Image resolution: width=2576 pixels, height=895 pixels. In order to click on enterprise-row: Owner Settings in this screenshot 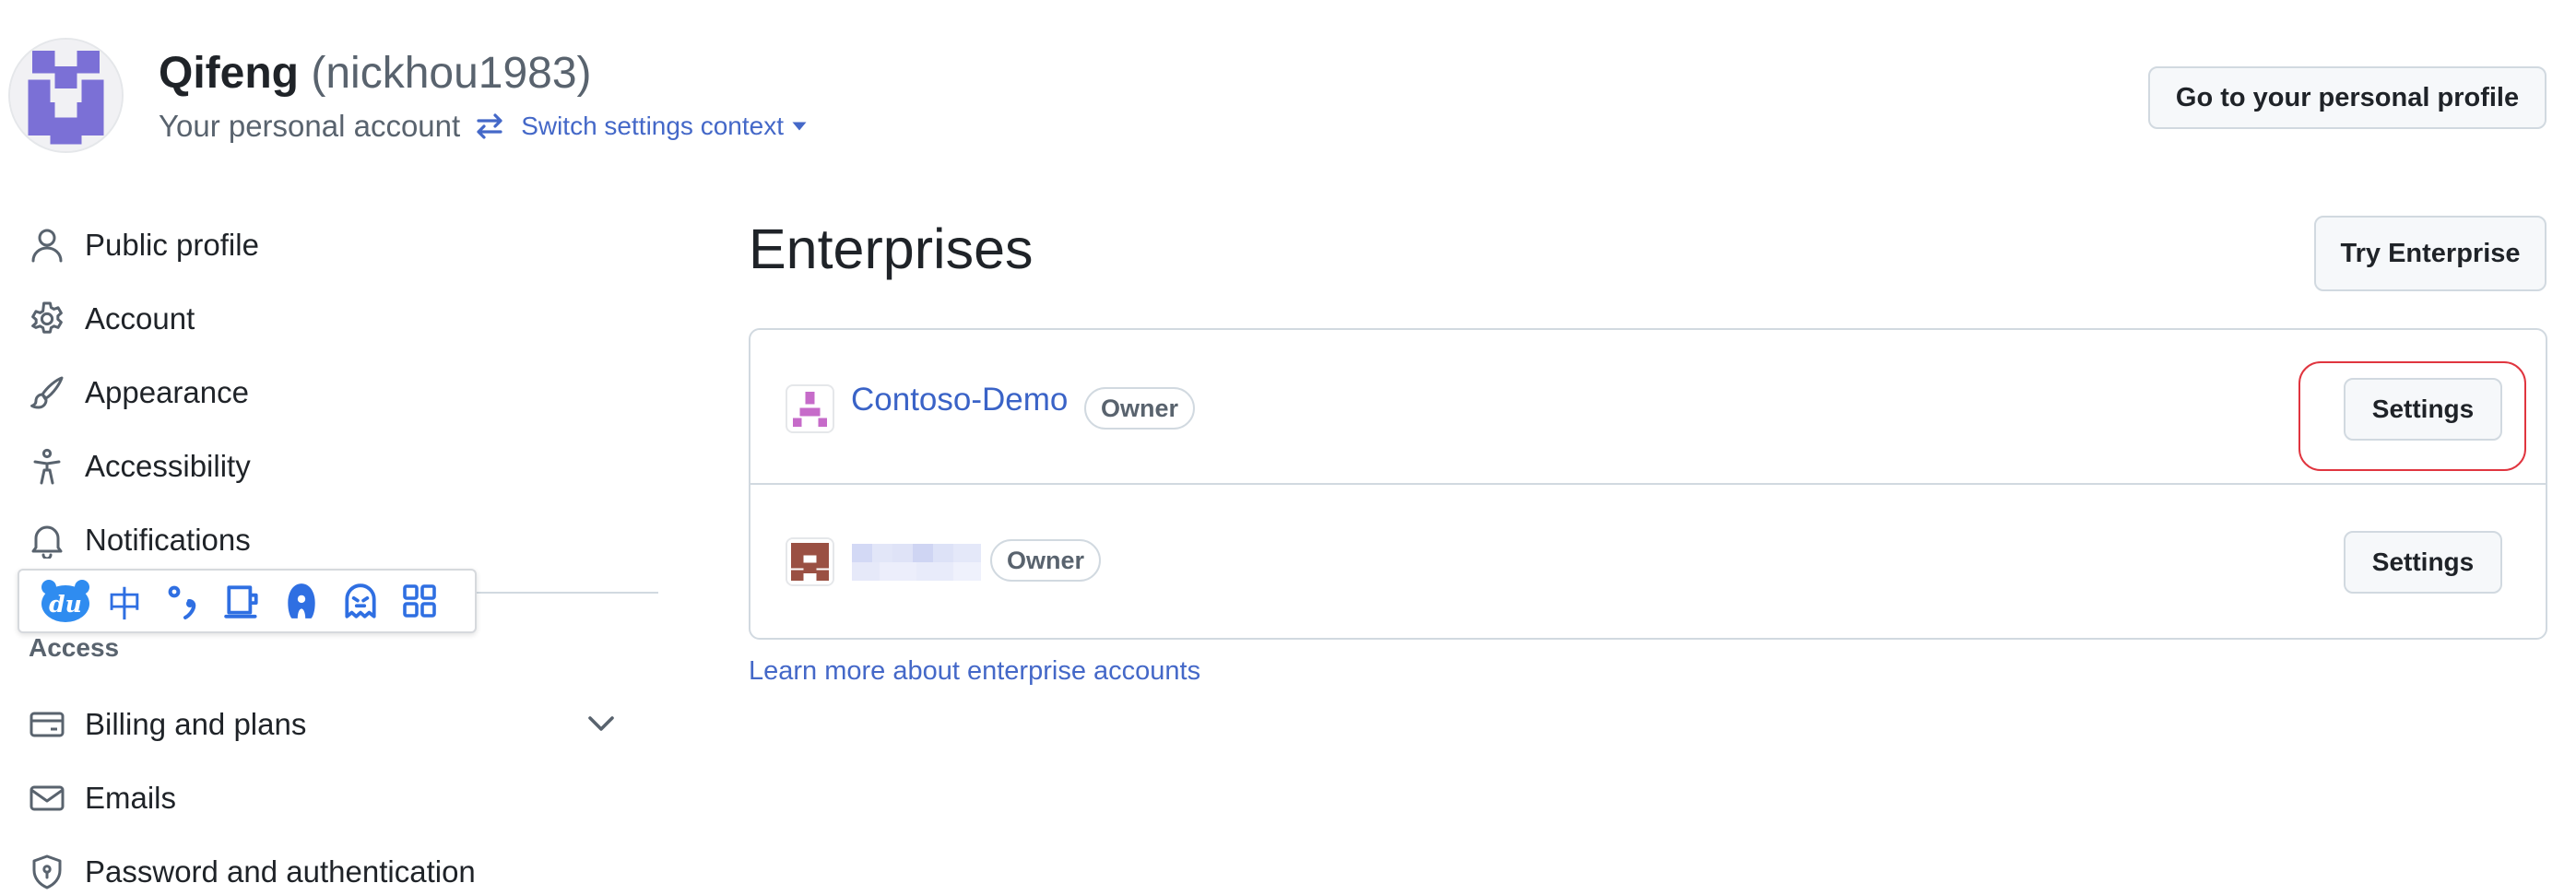, I will do `click(1648, 562)`.